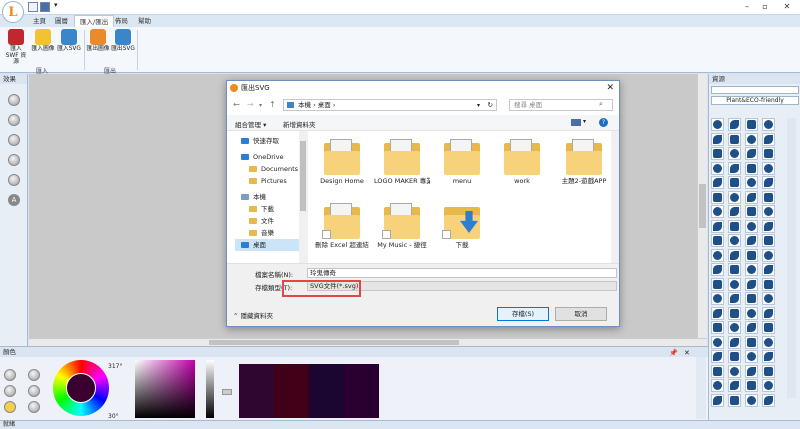 The image size is (800, 429). What do you see at coordinates (236, 104) in the screenshot?
I see `back-icon: ←` at bounding box center [236, 104].